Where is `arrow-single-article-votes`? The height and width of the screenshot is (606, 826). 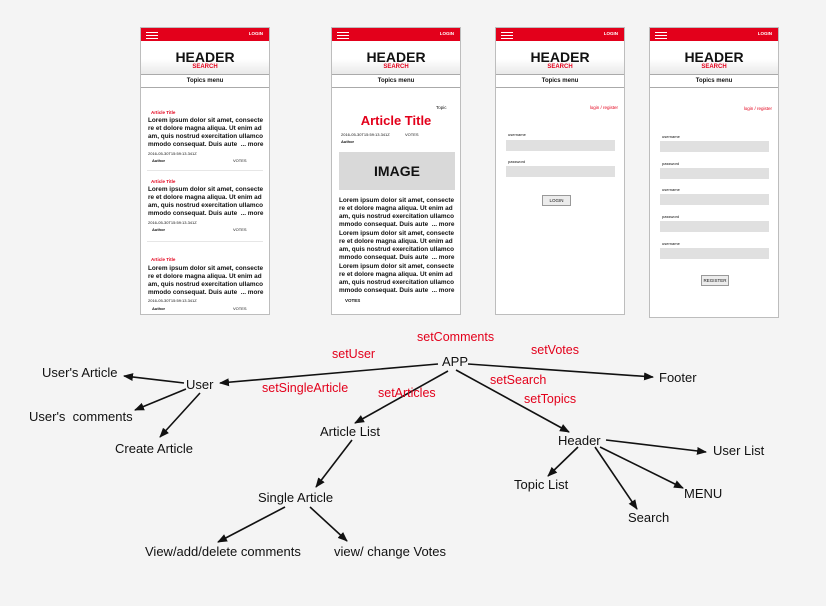 arrow-single-article-votes is located at coordinates (328, 524).